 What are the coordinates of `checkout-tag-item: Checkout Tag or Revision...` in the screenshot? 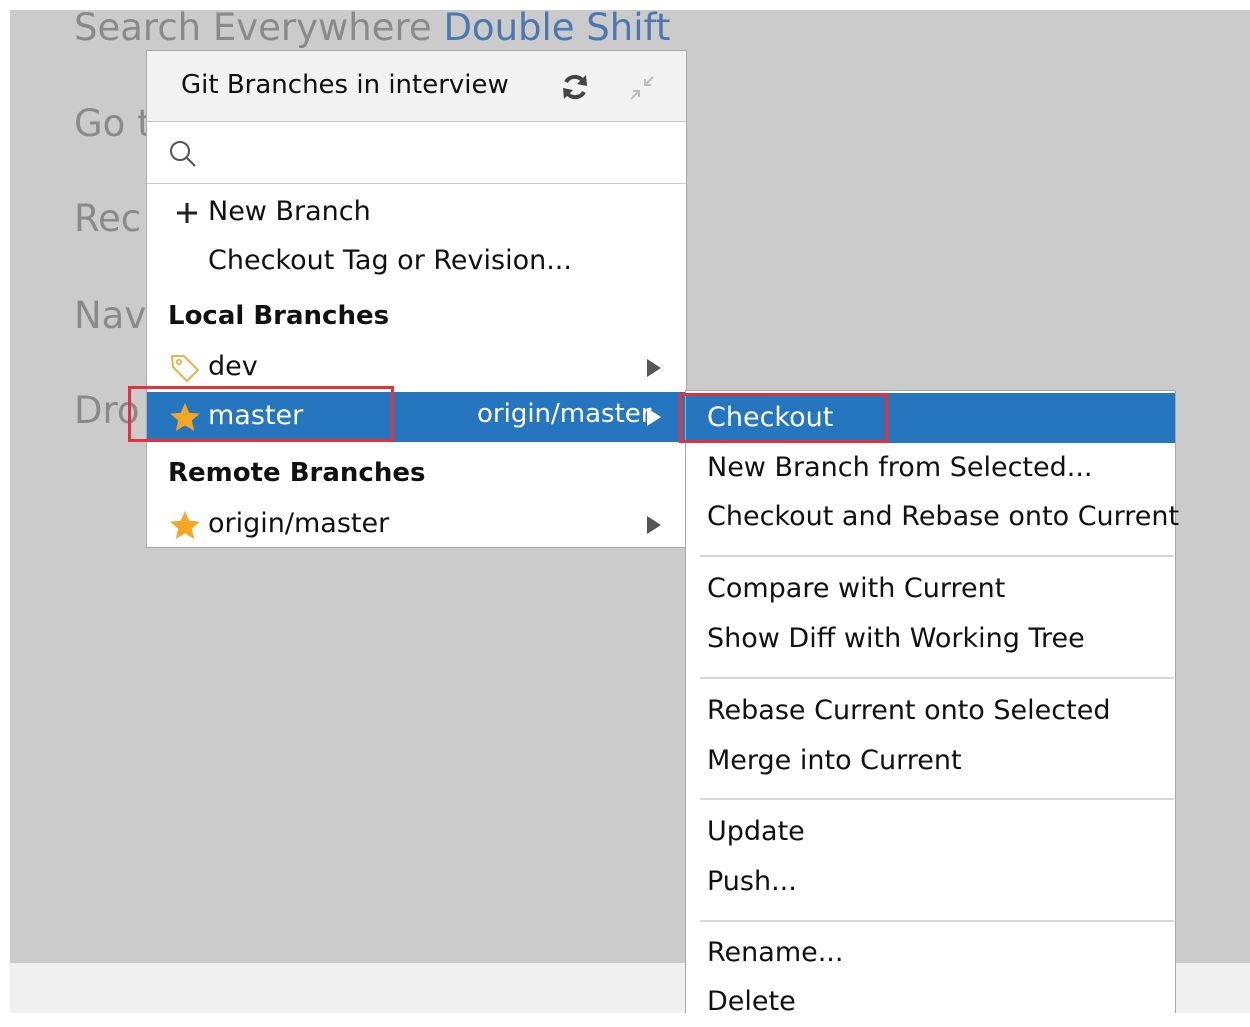 It's located at (416, 262).